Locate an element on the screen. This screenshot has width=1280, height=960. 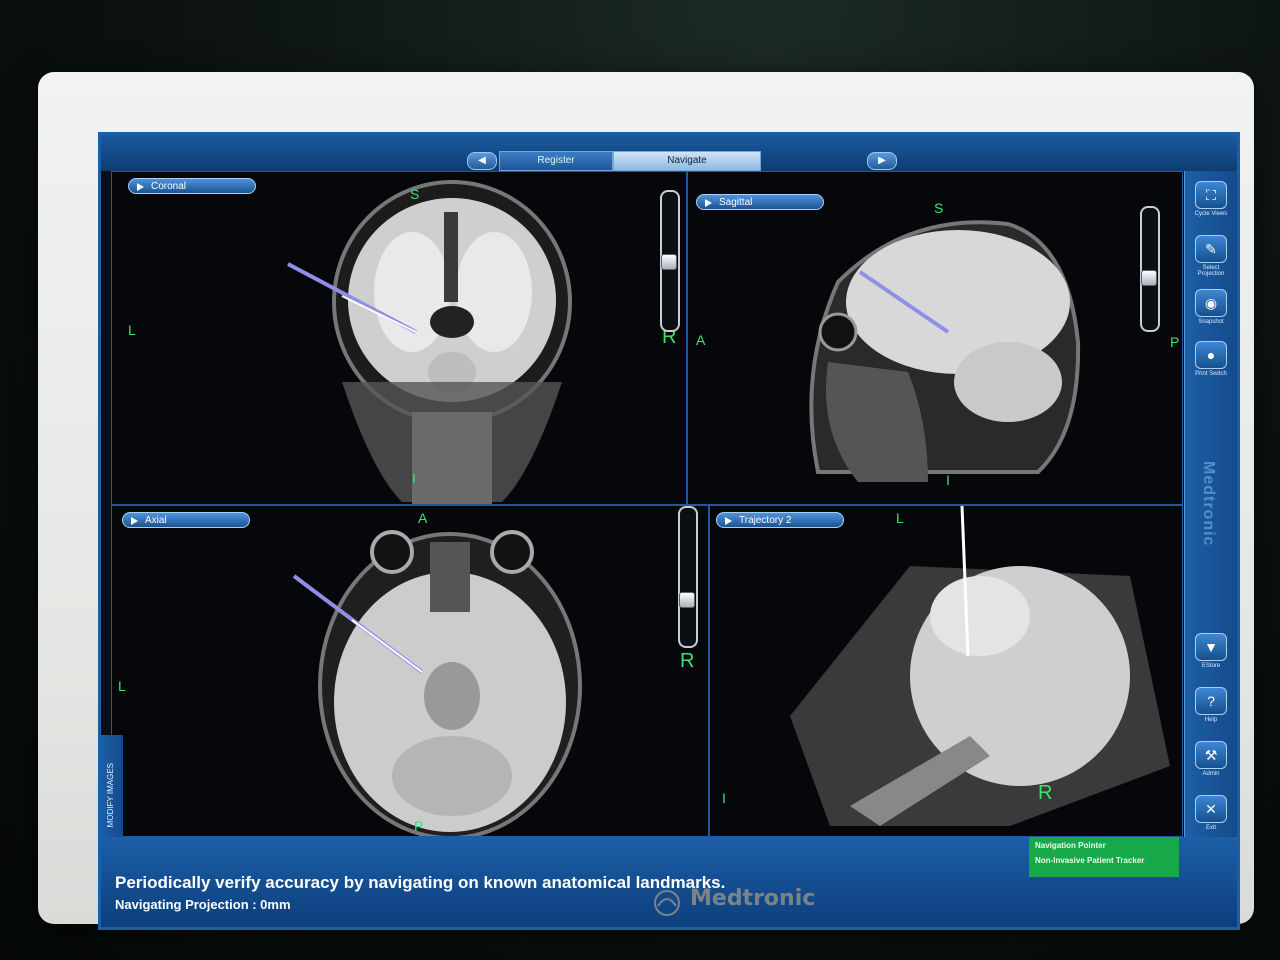
sagittal-view: Sagittal S A P I is located at coordinates (935, 338).